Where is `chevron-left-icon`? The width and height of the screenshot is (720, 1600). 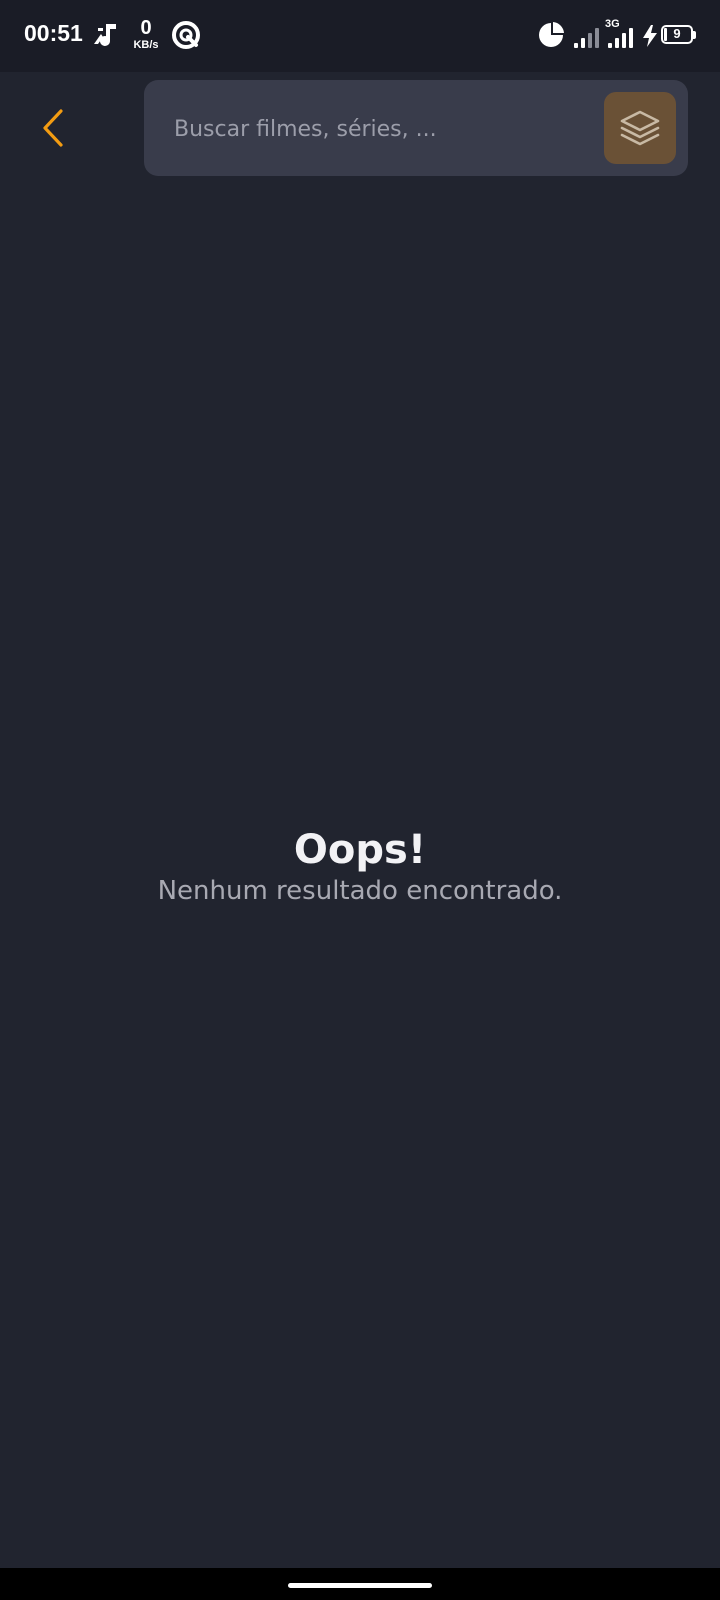
chevron-left-icon is located at coordinates (53, 128).